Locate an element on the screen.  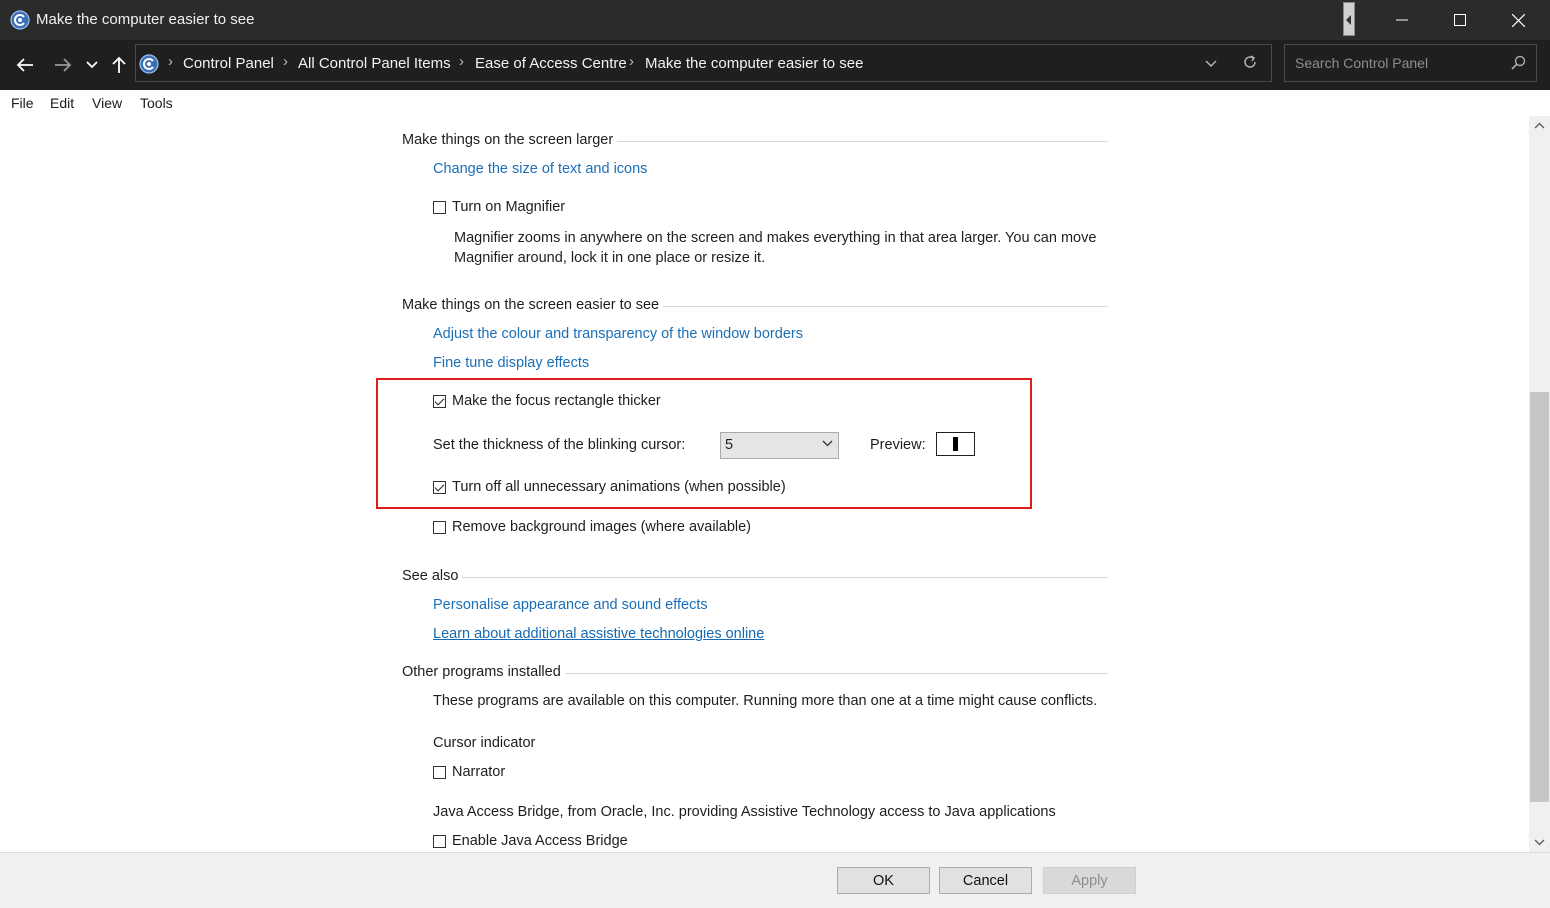
search-input is located at coordinates (1397, 63).